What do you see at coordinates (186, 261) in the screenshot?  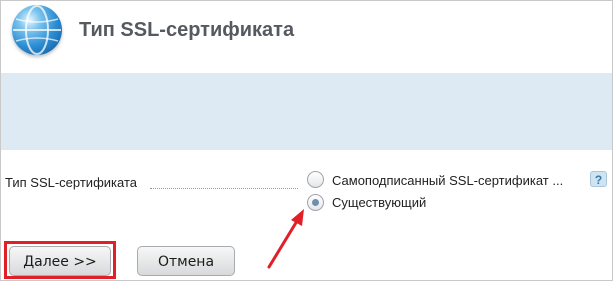 I see `cancel-button: Отмена` at bounding box center [186, 261].